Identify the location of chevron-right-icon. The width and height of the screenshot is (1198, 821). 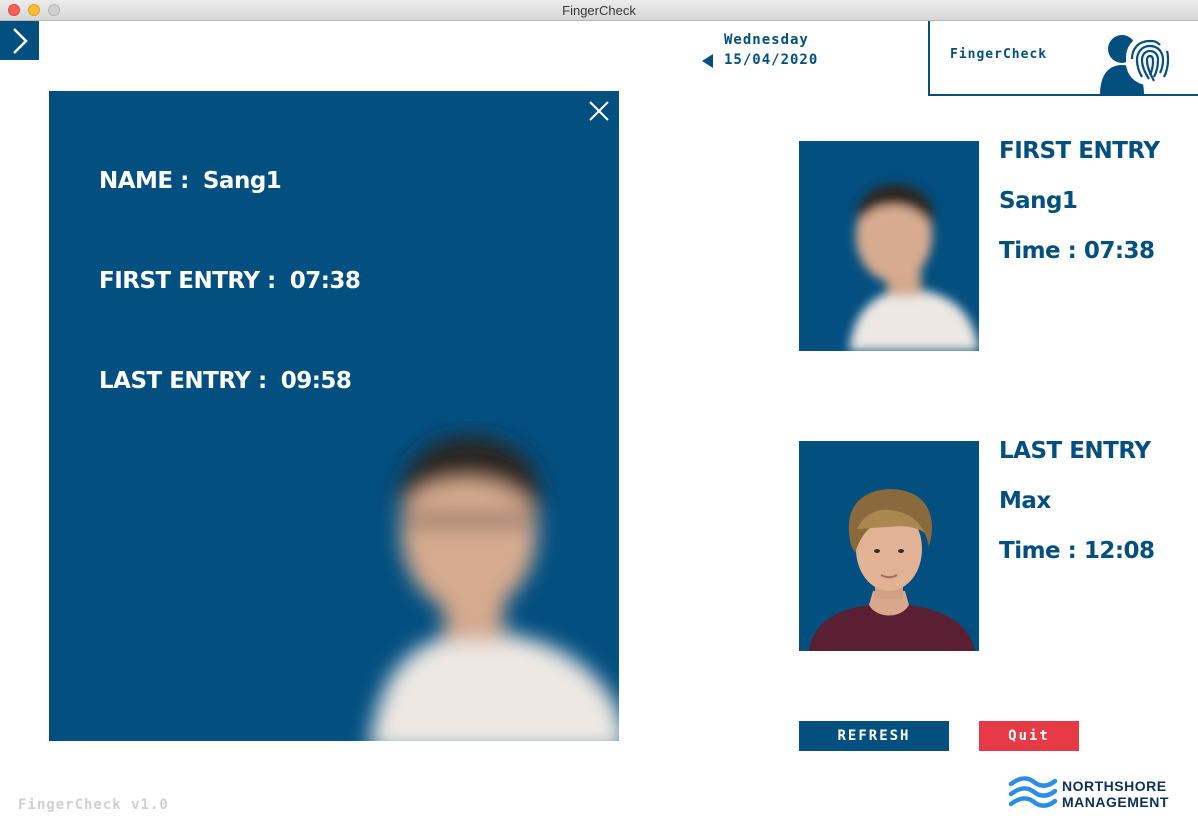
(20, 40).